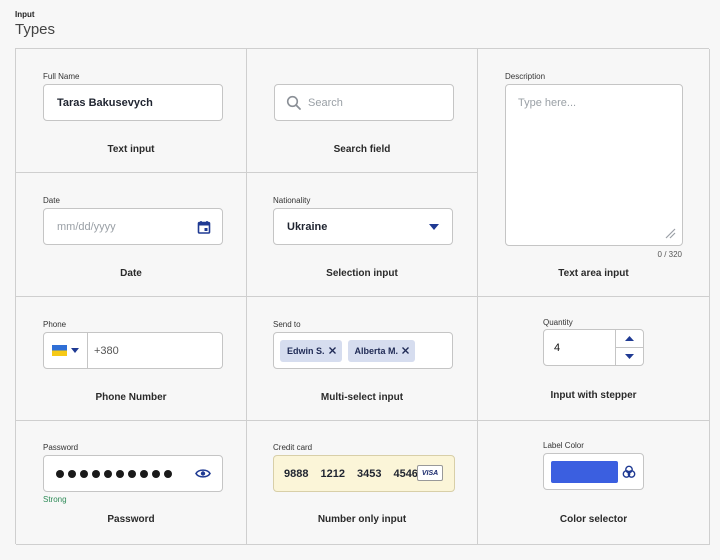 The height and width of the screenshot is (560, 720). What do you see at coordinates (306, 350) in the screenshot?
I see `chip-label: Edwin S.` at bounding box center [306, 350].